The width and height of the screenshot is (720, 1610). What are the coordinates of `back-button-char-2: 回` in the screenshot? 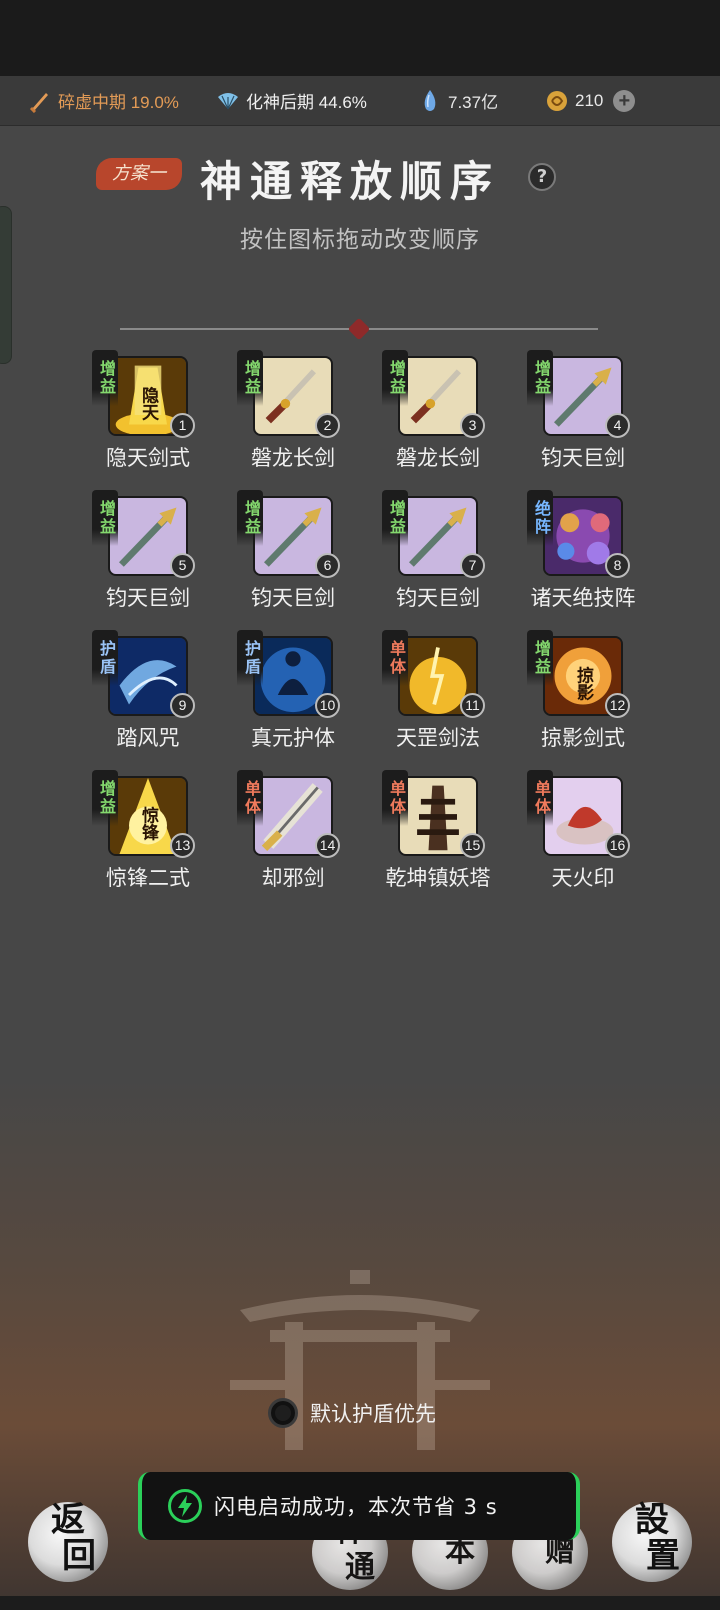 It's located at (79, 1556).